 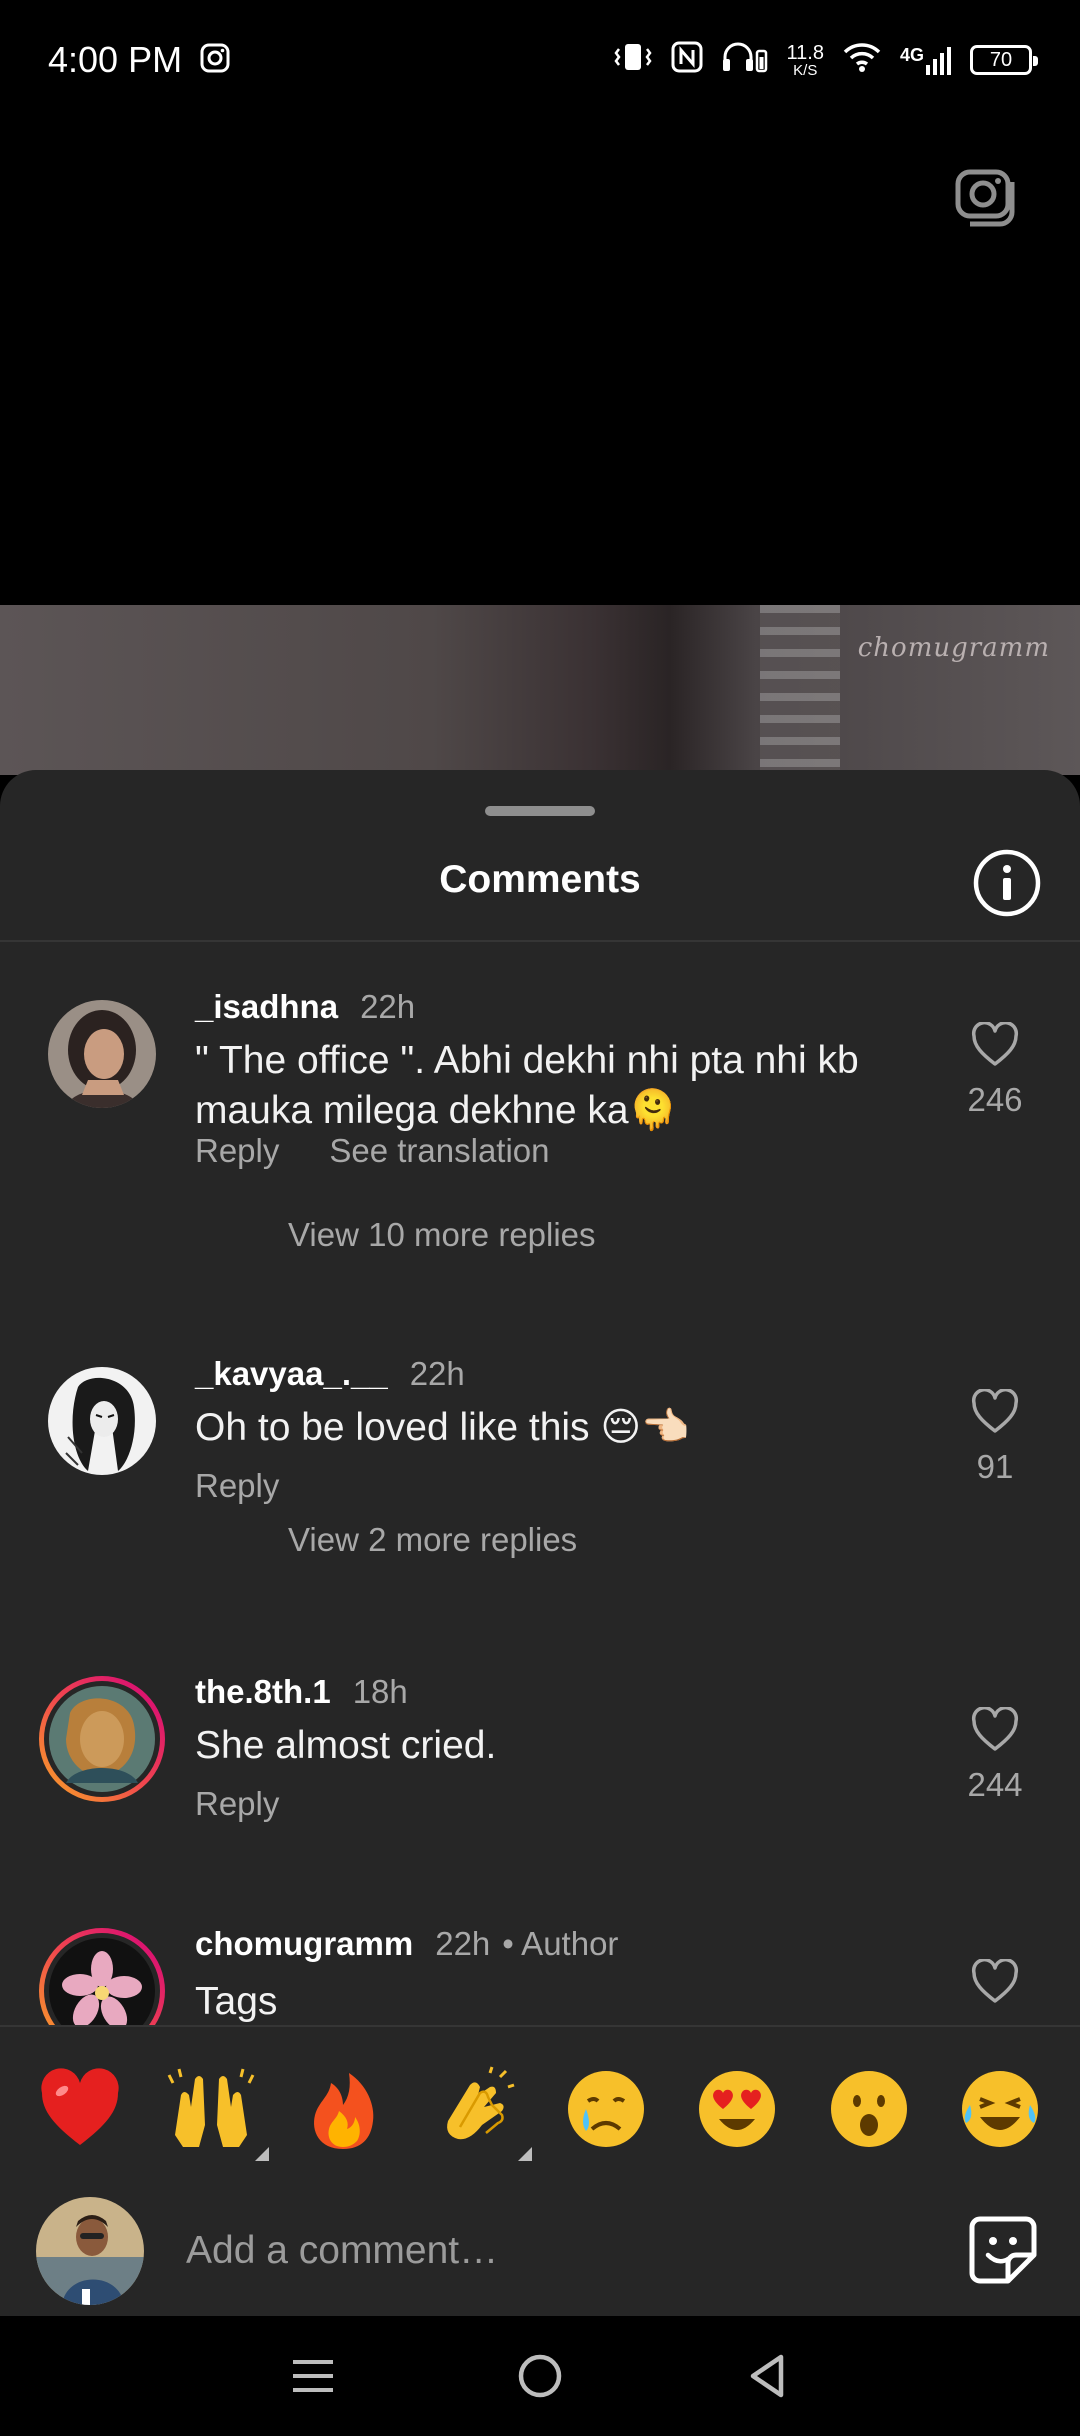 What do you see at coordinates (540, 941) in the screenshot?
I see `sheet-divider` at bounding box center [540, 941].